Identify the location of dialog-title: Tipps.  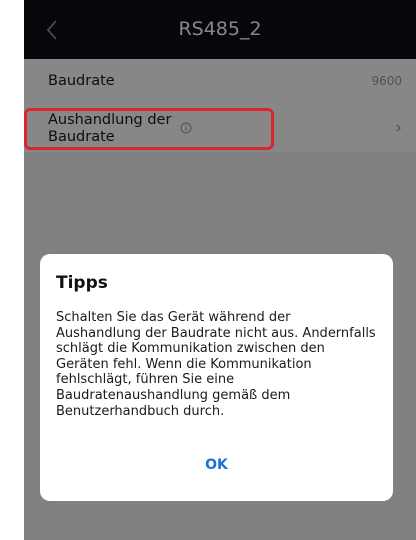
(82, 283).